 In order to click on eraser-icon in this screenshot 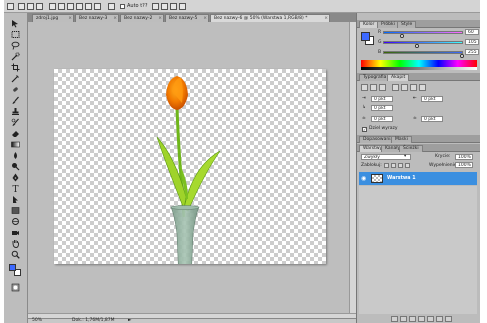, I will do `click(15, 133)`.